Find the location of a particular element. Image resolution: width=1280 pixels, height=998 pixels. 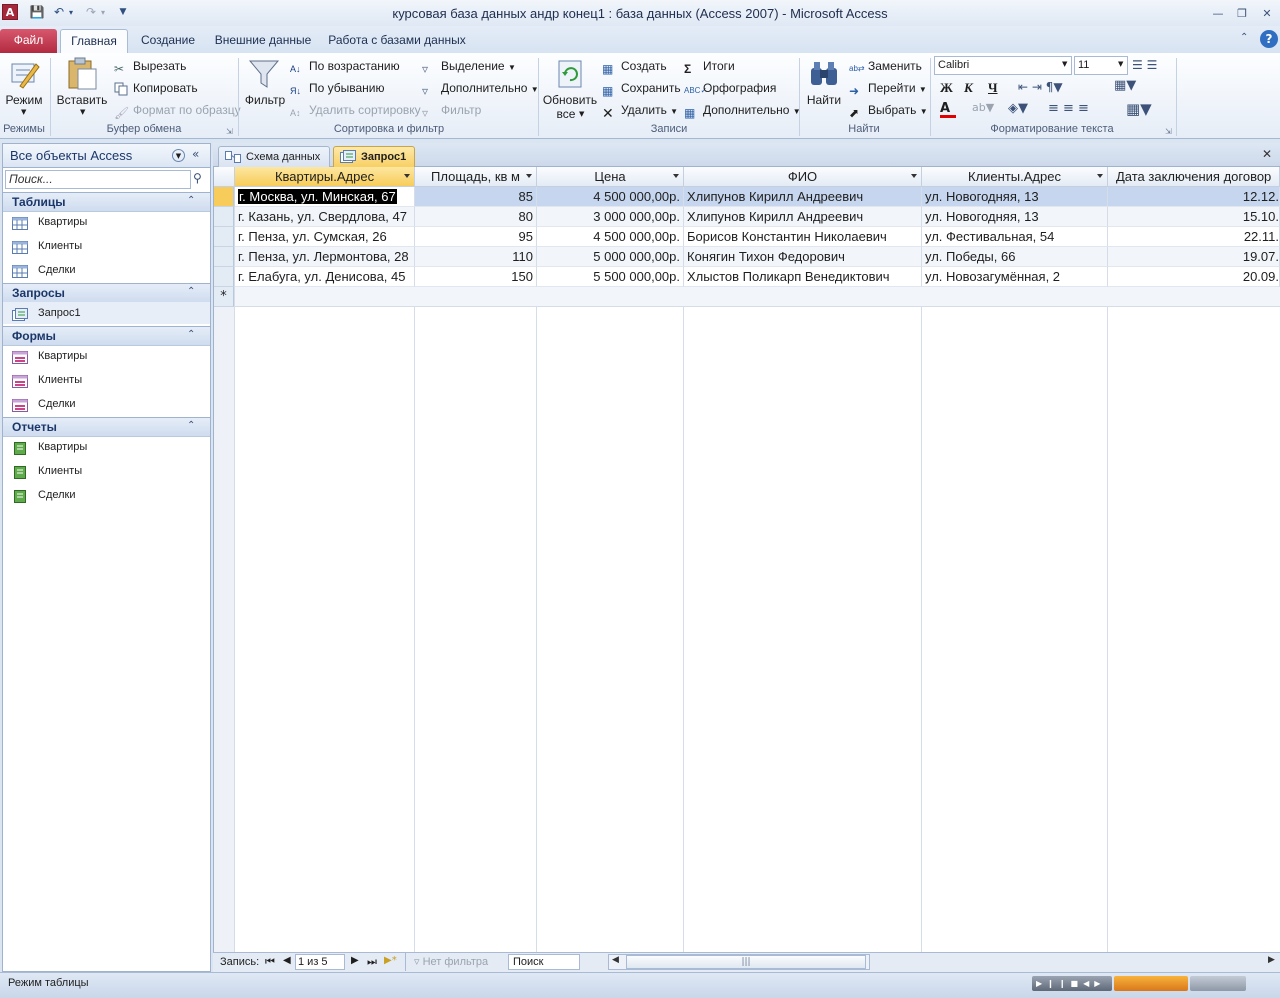

tab-file: Файл is located at coordinates (28, 41).